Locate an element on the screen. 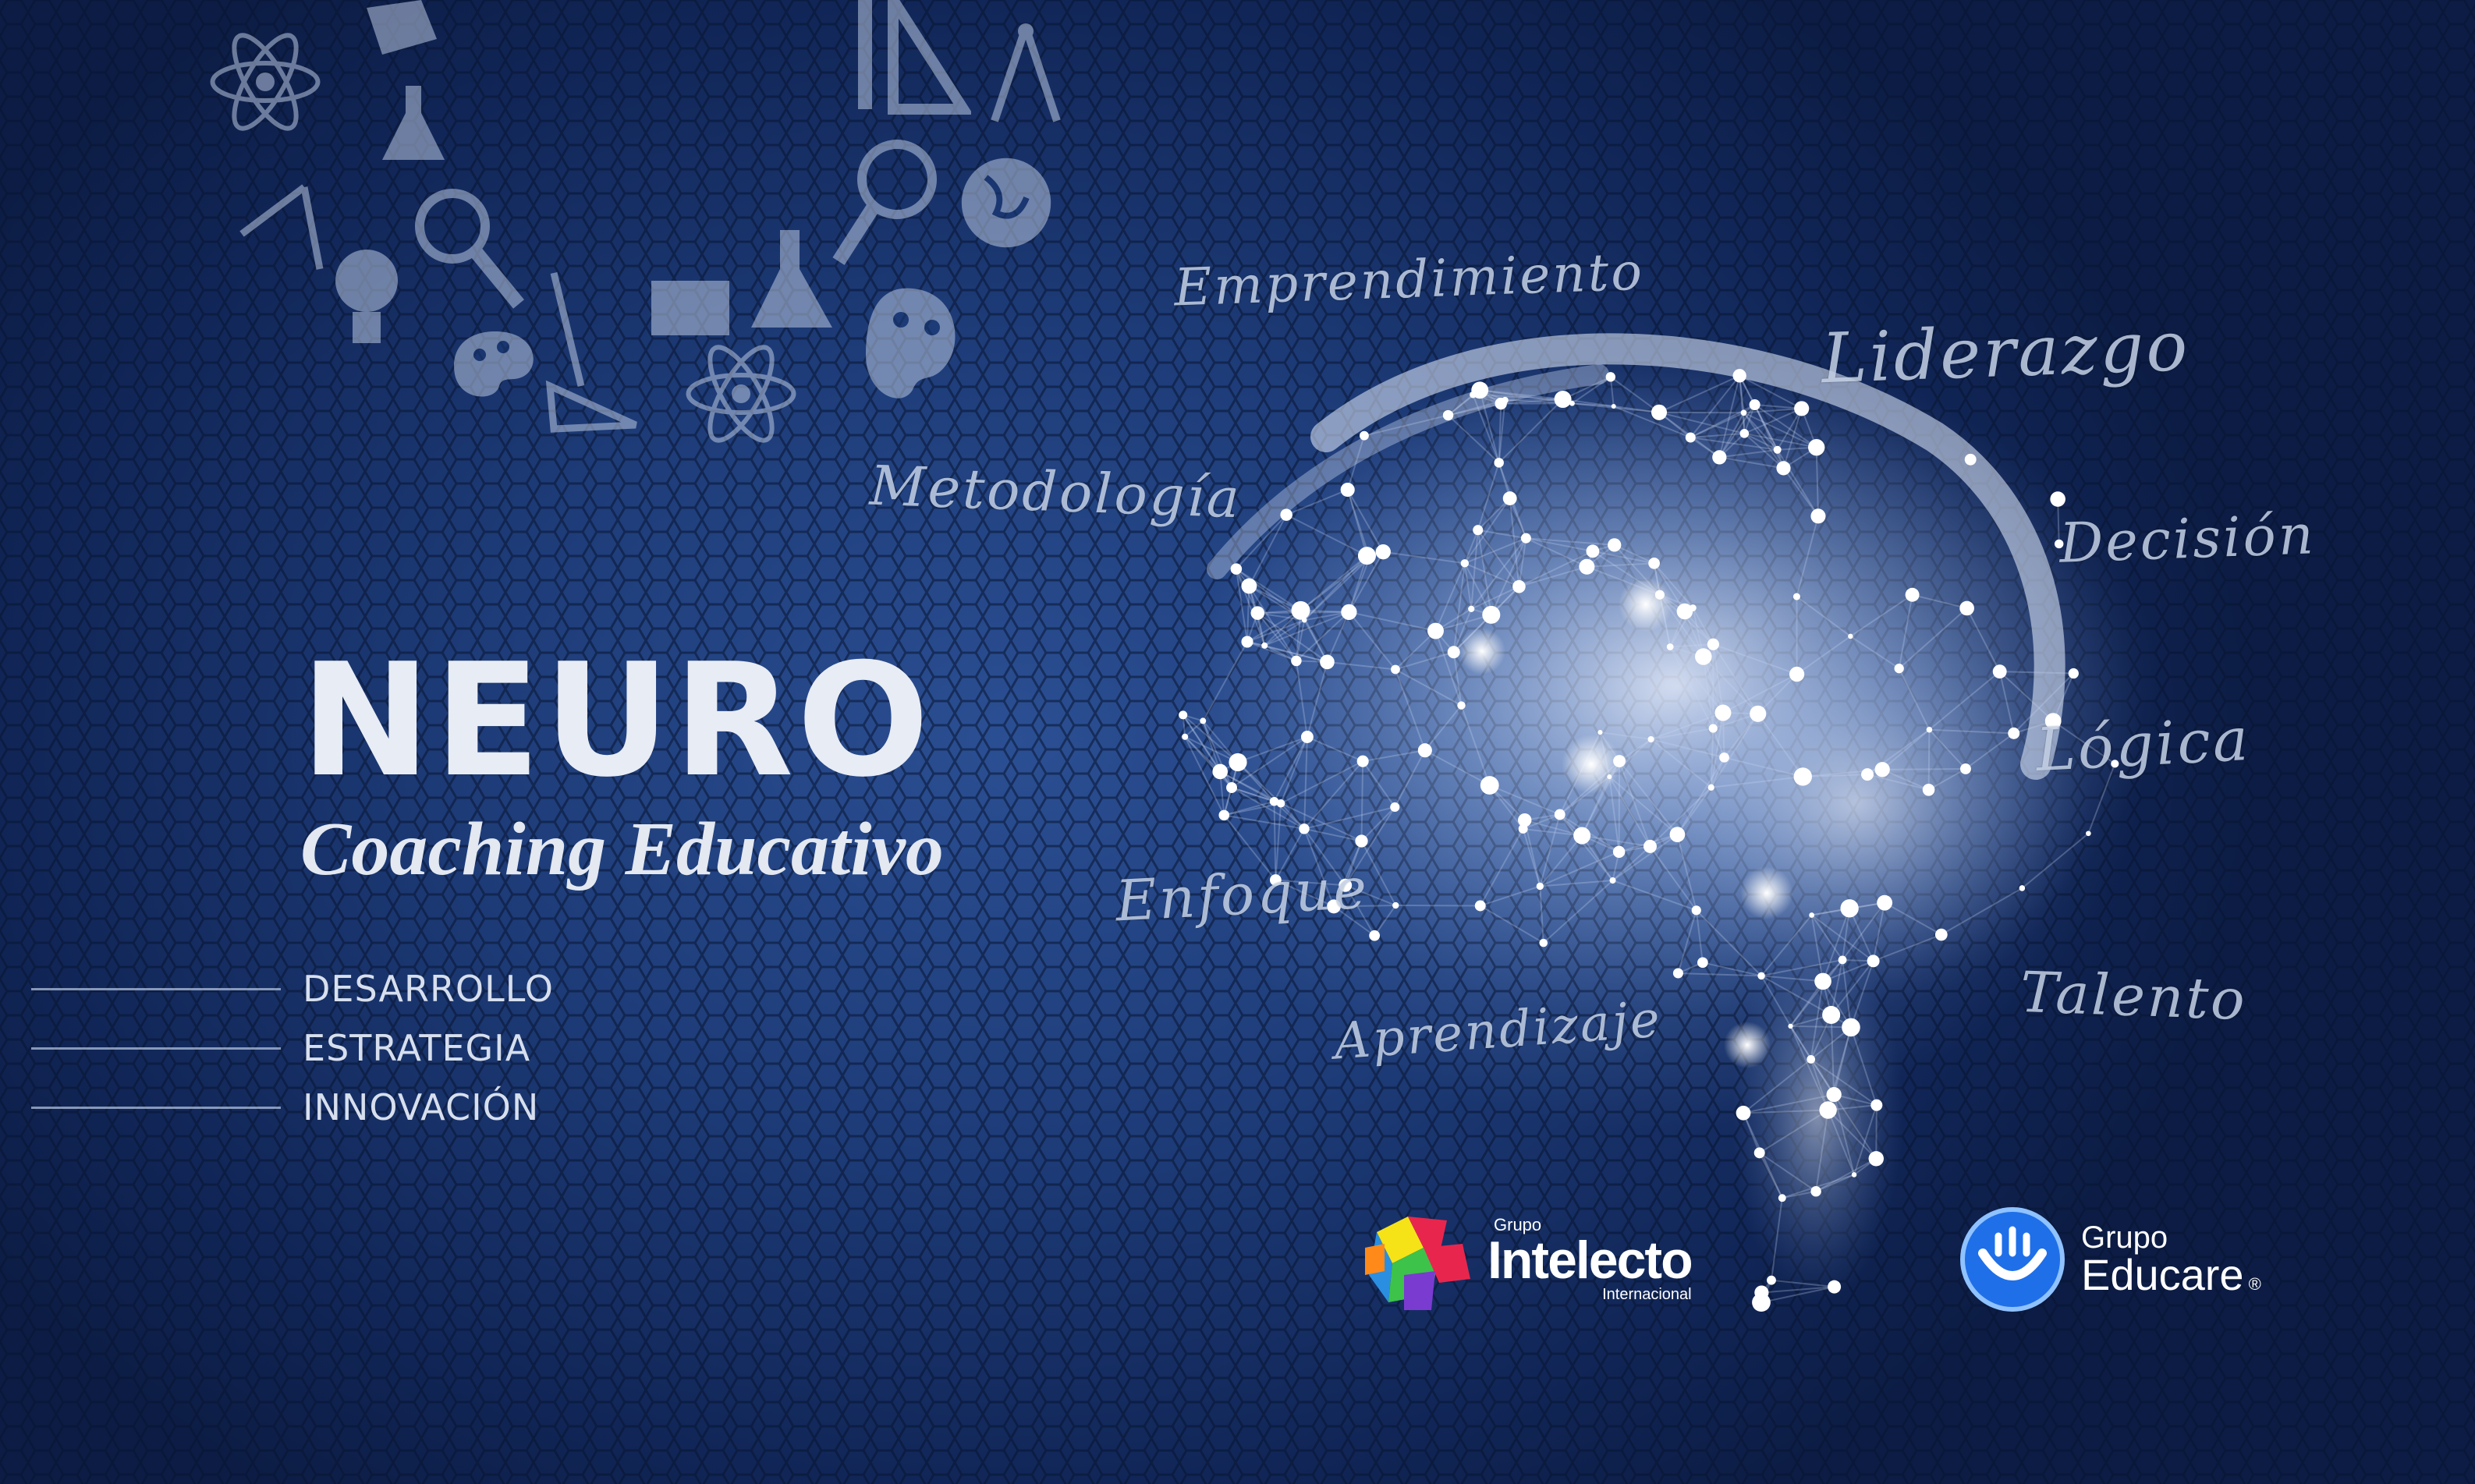  keyword-talento: Talento is located at coordinates (2134, 995).